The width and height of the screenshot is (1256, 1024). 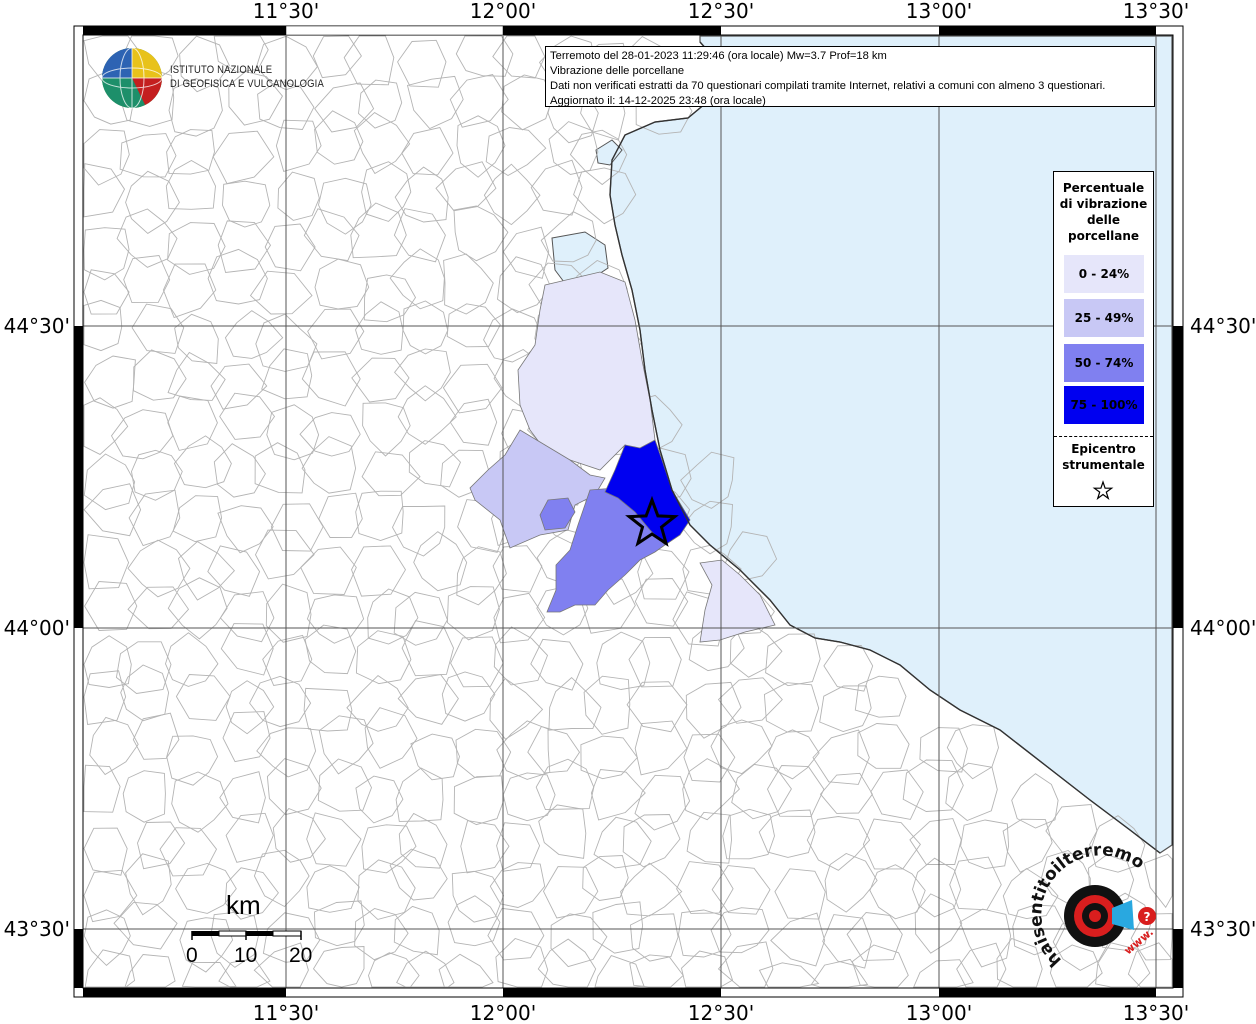 What do you see at coordinates (246, 955) in the screenshot?
I see `scale-label: 10` at bounding box center [246, 955].